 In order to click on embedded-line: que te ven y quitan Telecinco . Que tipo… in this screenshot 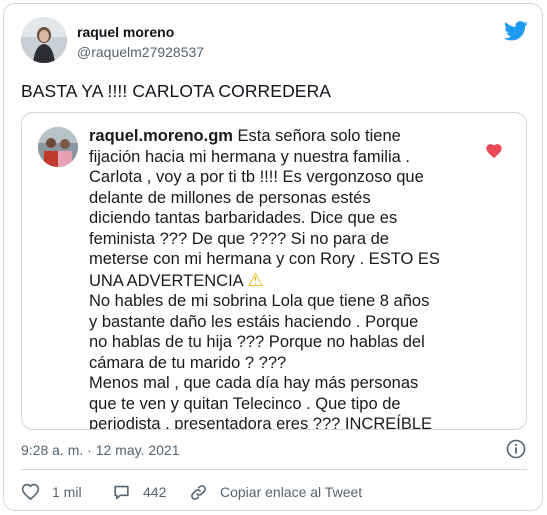, I will do `click(245, 403)`.